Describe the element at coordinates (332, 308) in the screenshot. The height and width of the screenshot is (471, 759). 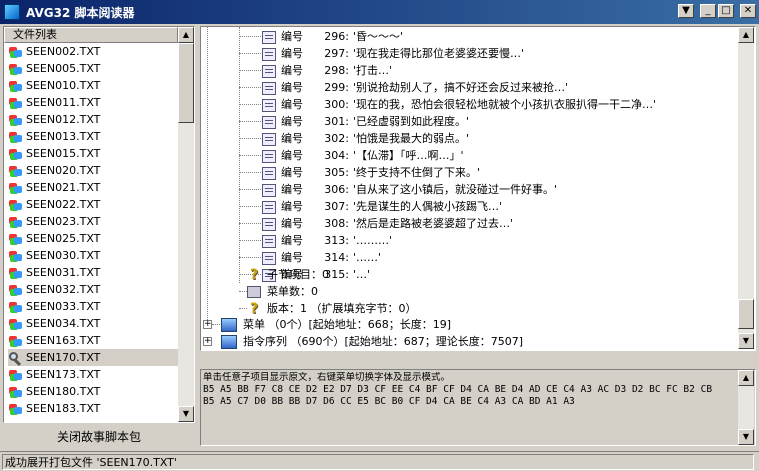
I see `tree-node-version: ? 版本：1 （扩展填充字节：0）` at that location.